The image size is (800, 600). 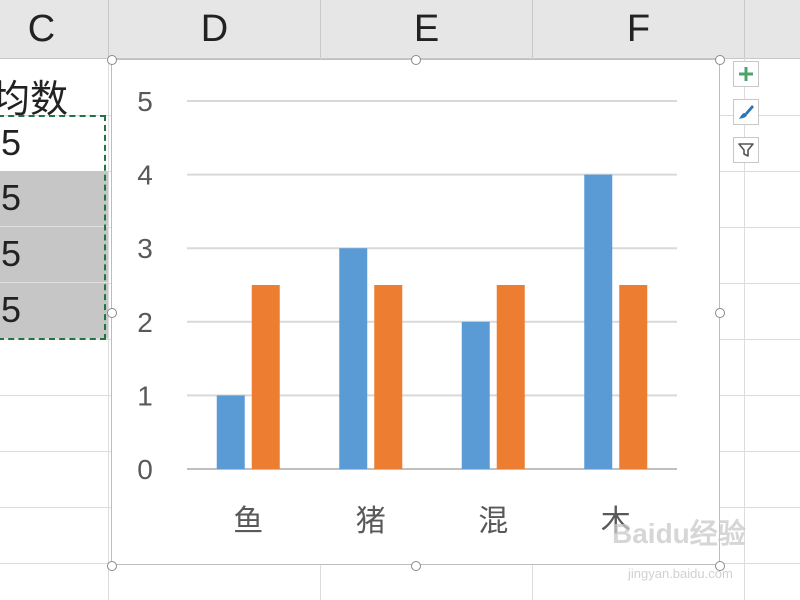 What do you see at coordinates (112, 60) in the screenshot?
I see `resize-handle-top-left` at bounding box center [112, 60].